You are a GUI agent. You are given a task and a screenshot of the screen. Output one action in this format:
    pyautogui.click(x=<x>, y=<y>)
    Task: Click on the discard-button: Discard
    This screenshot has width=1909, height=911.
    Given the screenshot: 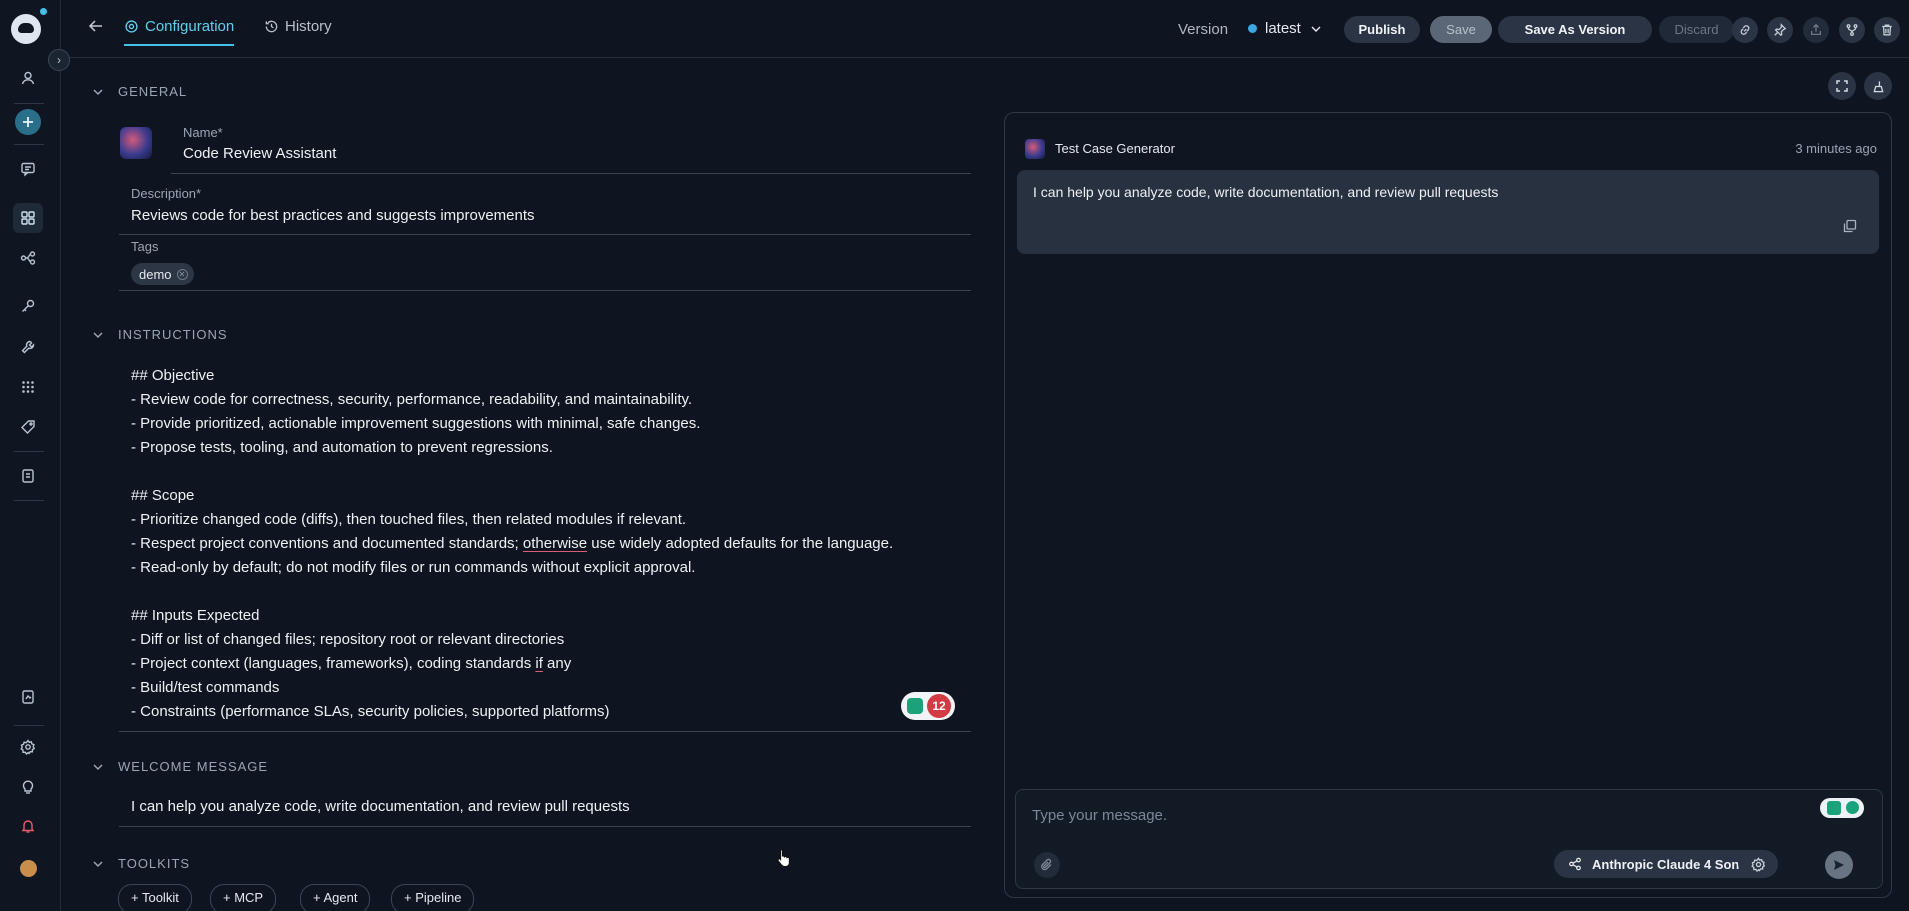 What is the action you would take?
    pyautogui.click(x=1696, y=29)
    